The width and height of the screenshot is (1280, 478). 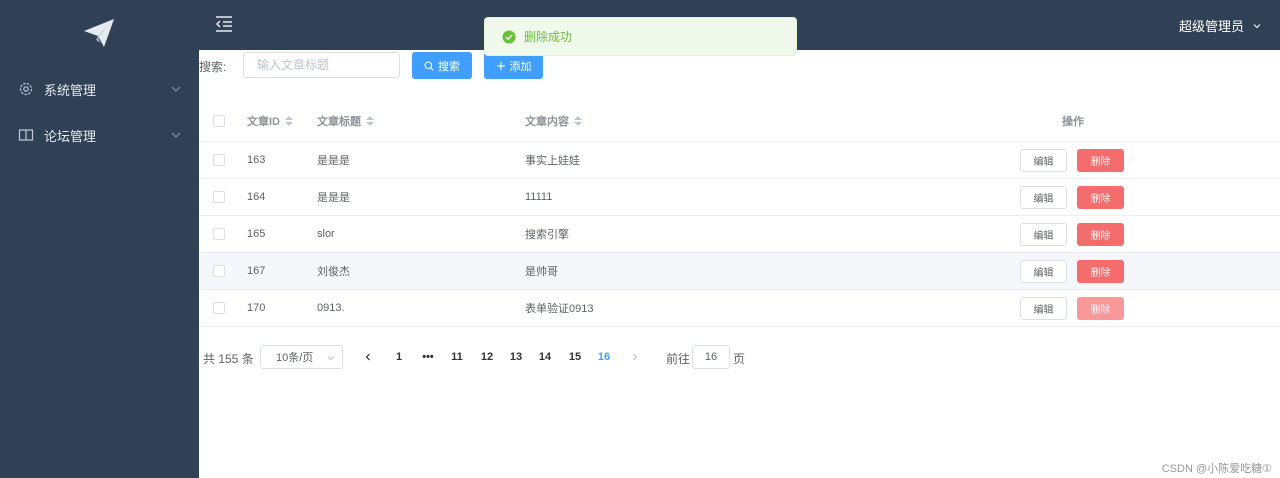 I want to click on page-size-select: 10条/页, so click(x=301, y=357).